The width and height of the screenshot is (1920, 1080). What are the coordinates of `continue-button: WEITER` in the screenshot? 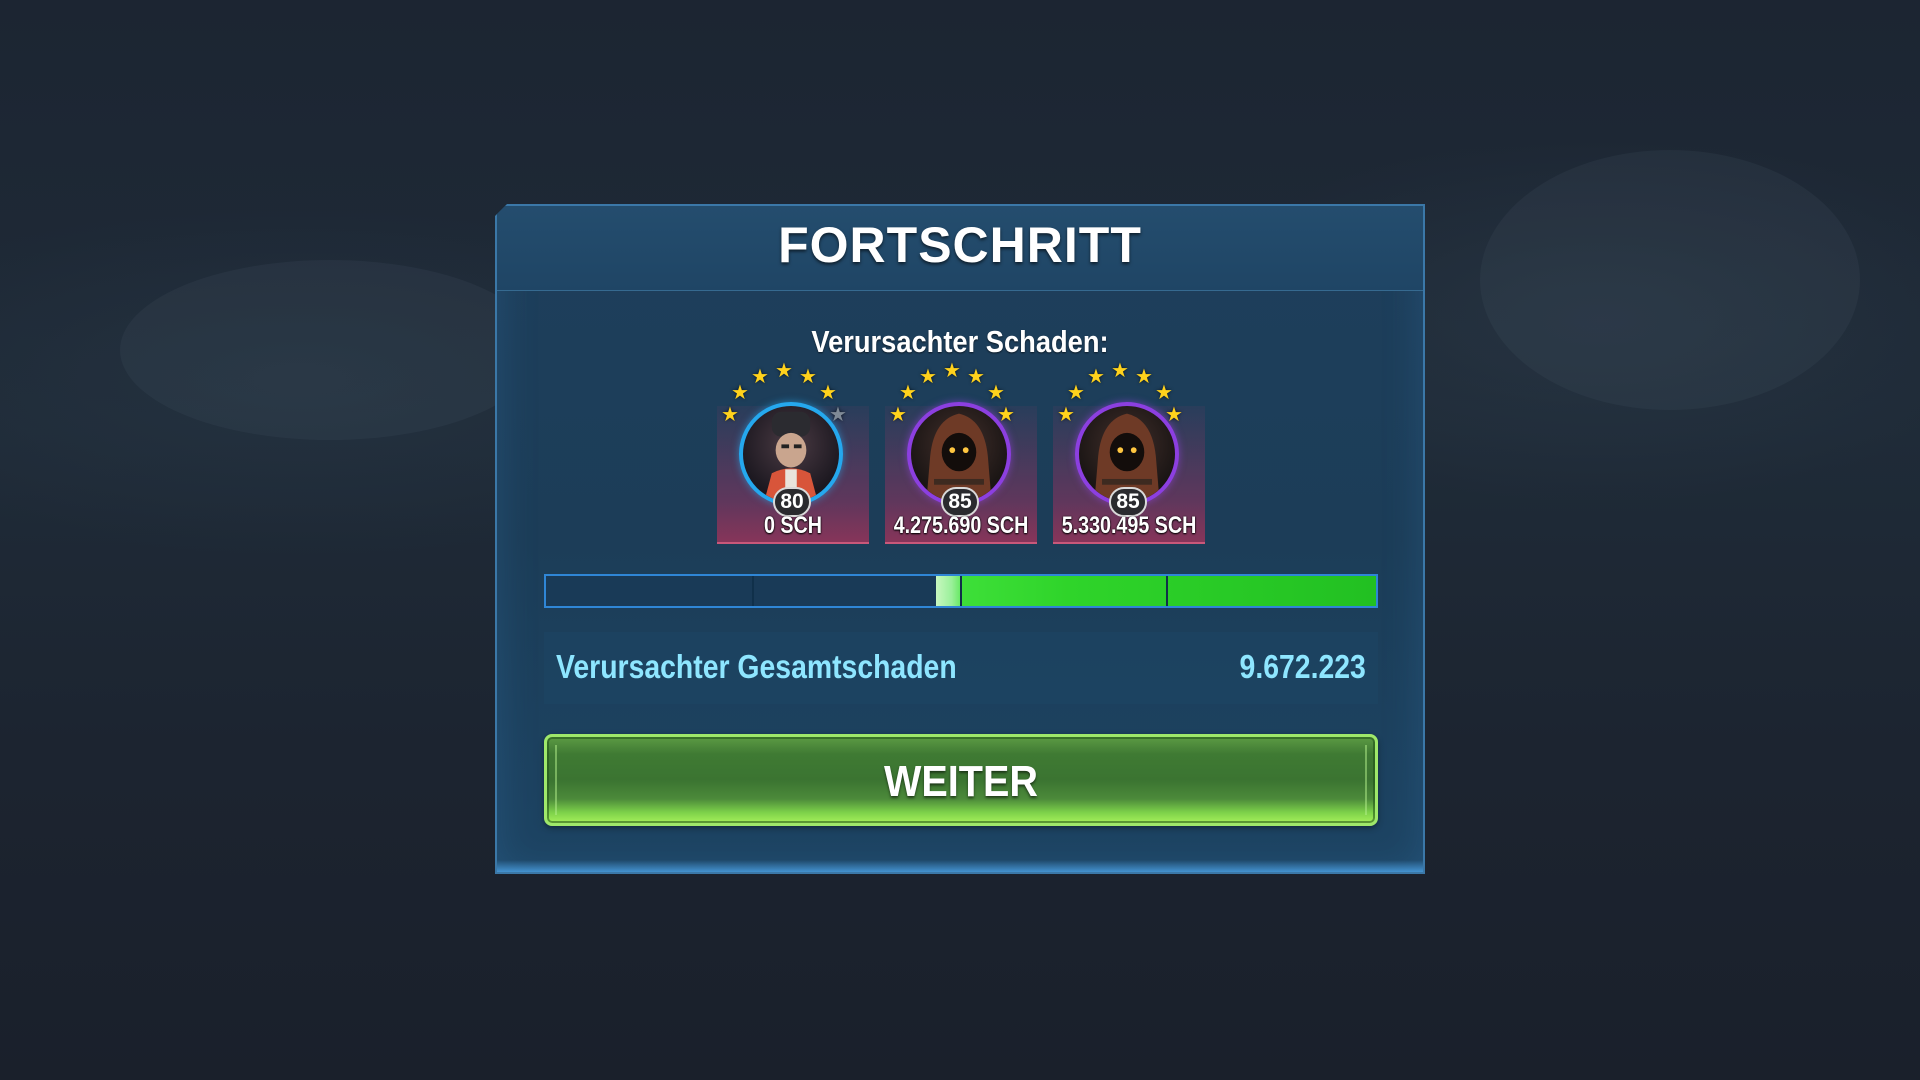 It's located at (961, 780).